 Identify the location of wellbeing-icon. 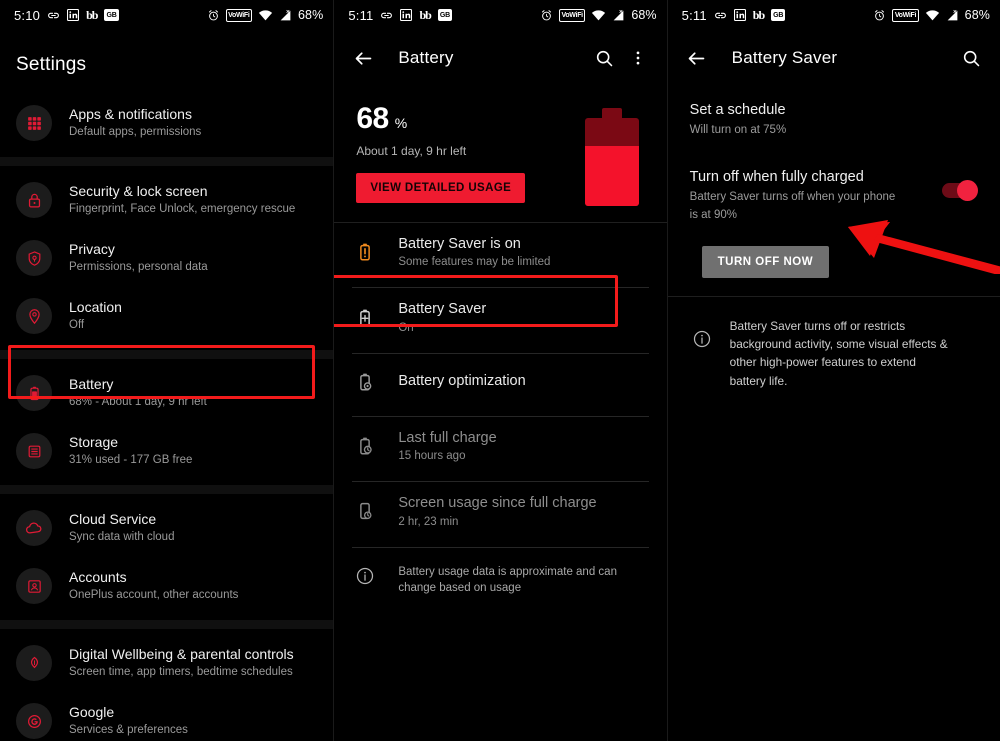
(34, 663).